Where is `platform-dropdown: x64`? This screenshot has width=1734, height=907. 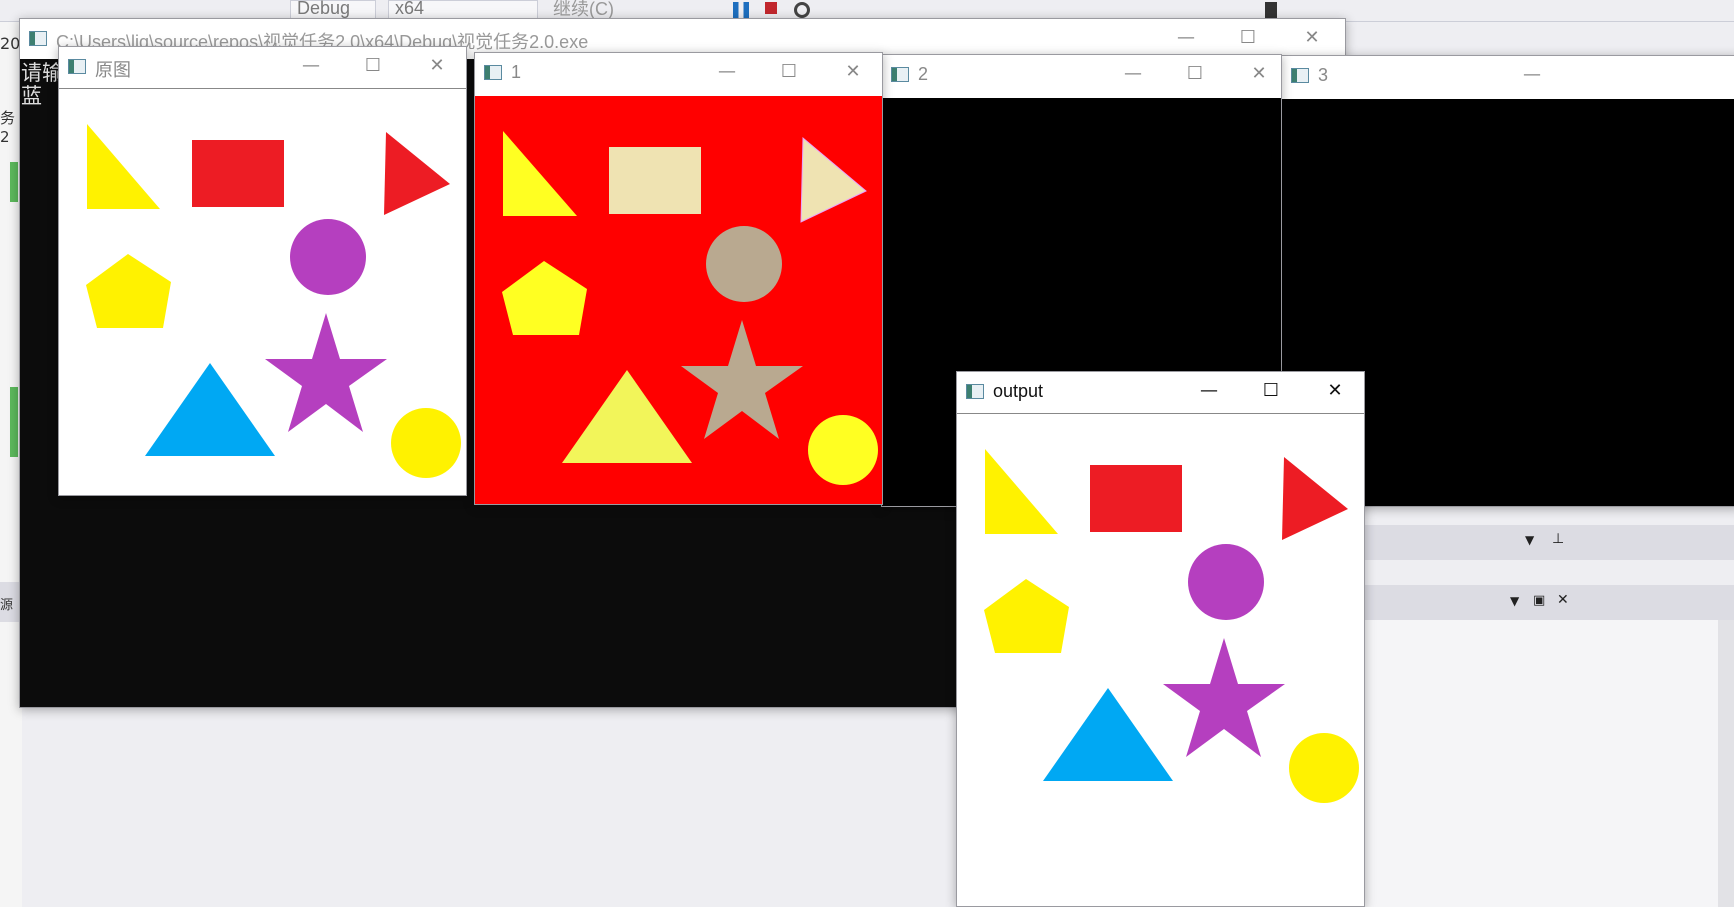
platform-dropdown: x64 is located at coordinates (463, 10).